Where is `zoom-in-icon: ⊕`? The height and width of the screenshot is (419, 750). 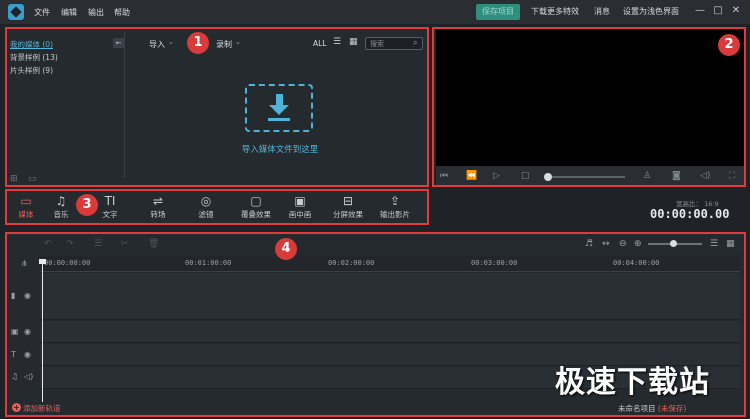
zoom-in-icon: ⊕ is located at coordinates (638, 244).